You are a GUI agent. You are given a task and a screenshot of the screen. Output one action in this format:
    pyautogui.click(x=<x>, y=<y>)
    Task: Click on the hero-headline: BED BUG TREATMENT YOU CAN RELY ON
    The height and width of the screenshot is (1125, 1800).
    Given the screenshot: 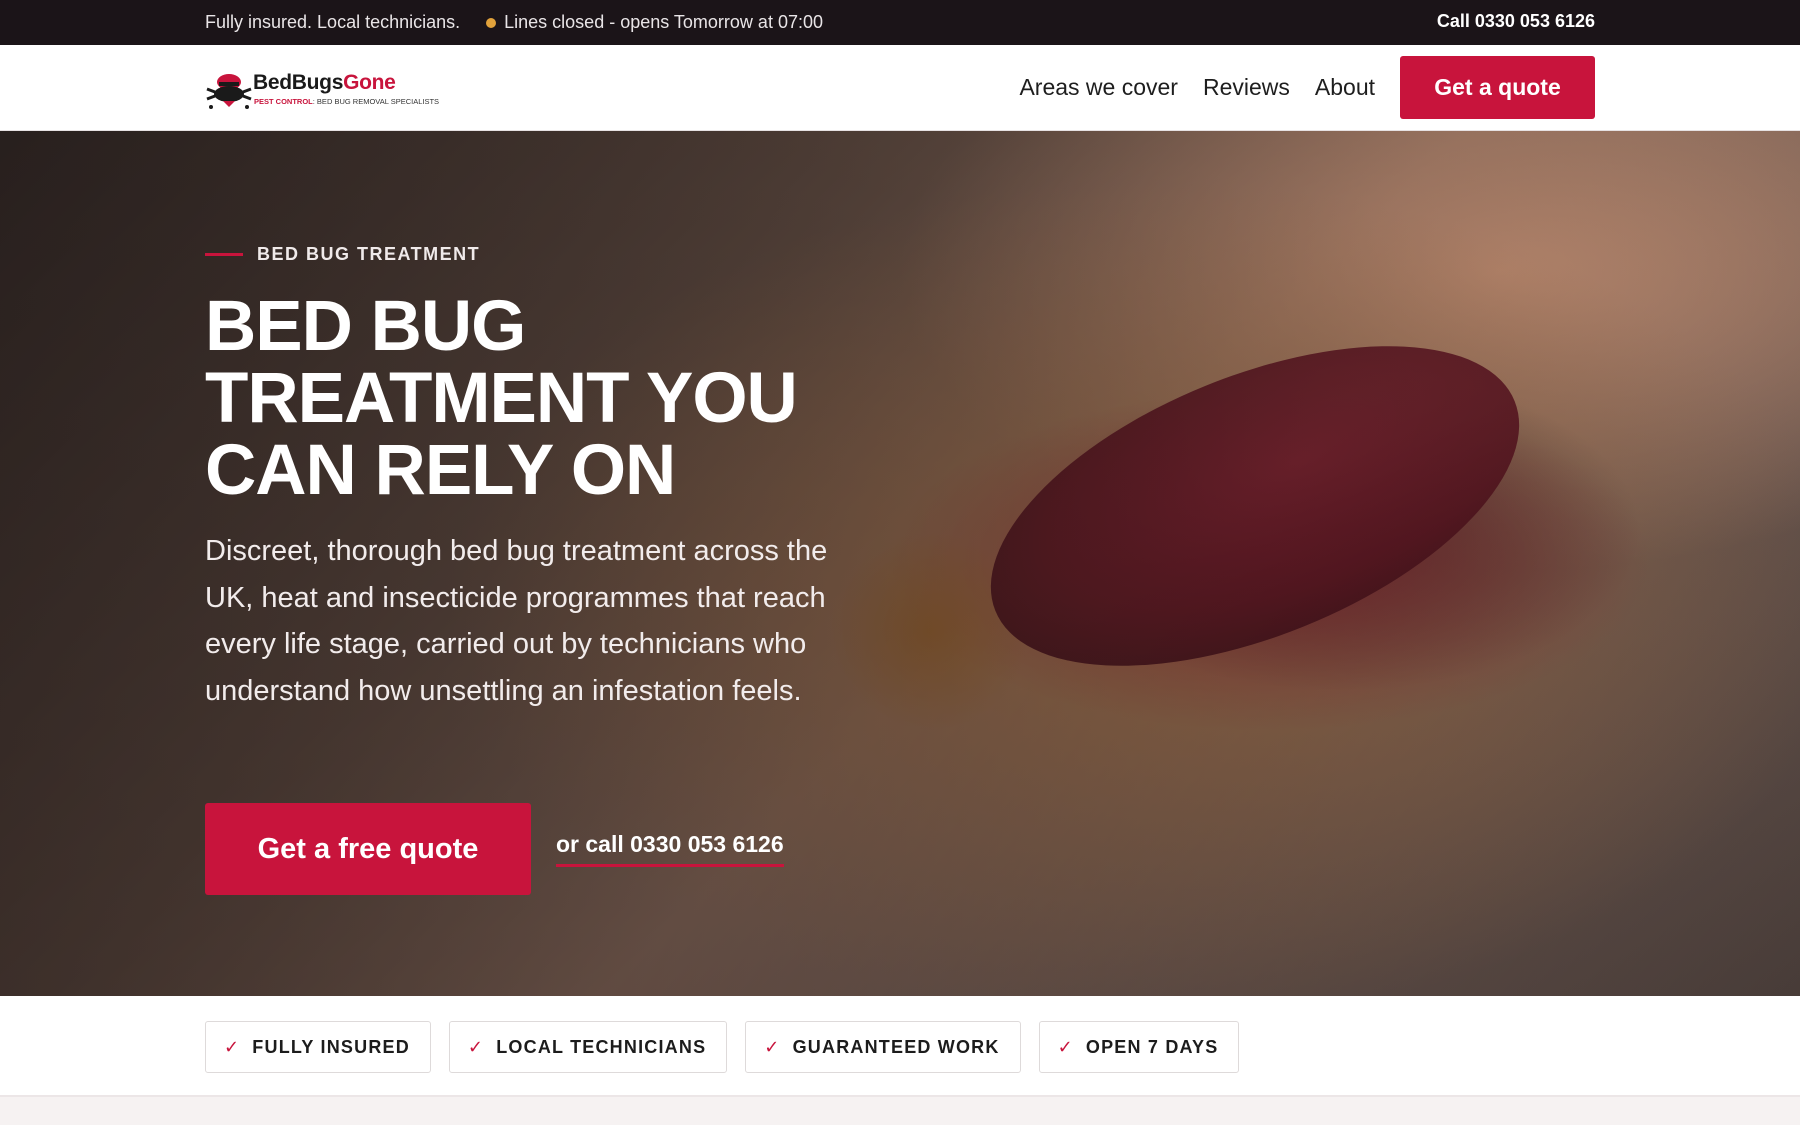 What is the action you would take?
    pyautogui.click(x=501, y=398)
    